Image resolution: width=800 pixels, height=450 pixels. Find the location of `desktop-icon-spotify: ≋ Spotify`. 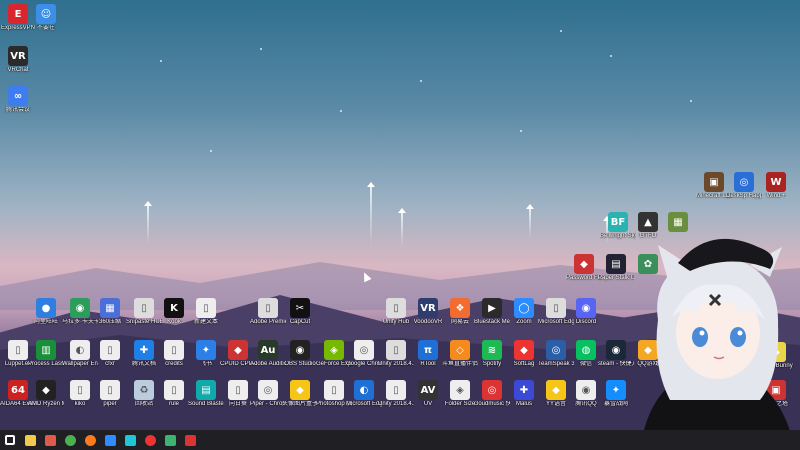

desktop-icon-spotify: ≋ Spotify is located at coordinates (492, 354).